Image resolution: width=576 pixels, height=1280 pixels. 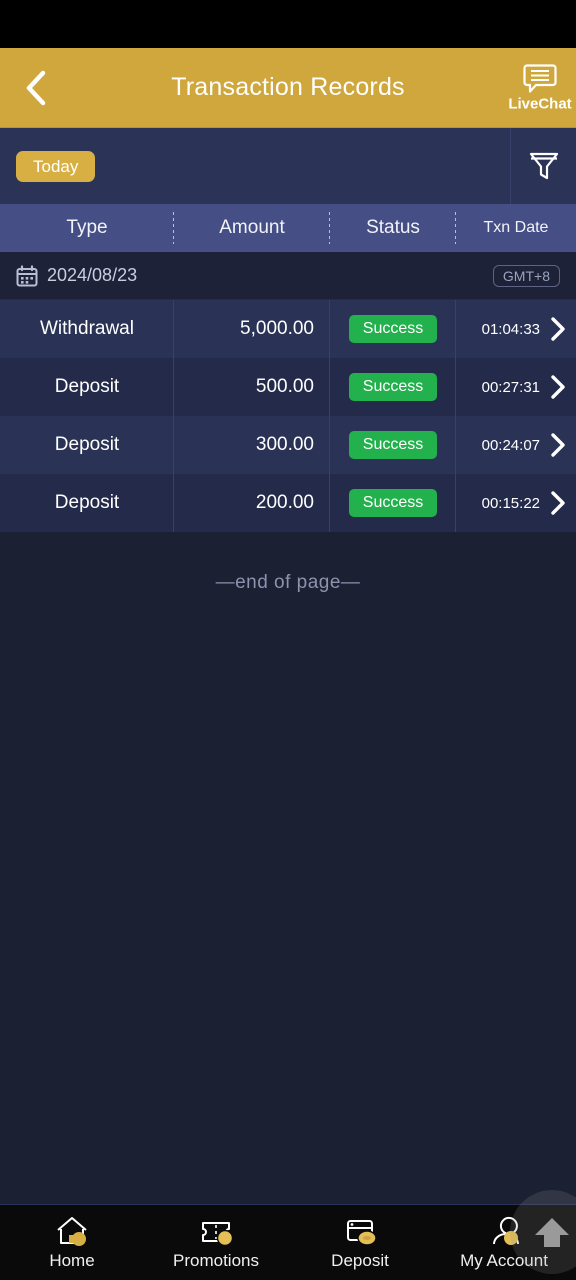 I want to click on row-txn-date: 00:15:22, so click(x=516, y=503).